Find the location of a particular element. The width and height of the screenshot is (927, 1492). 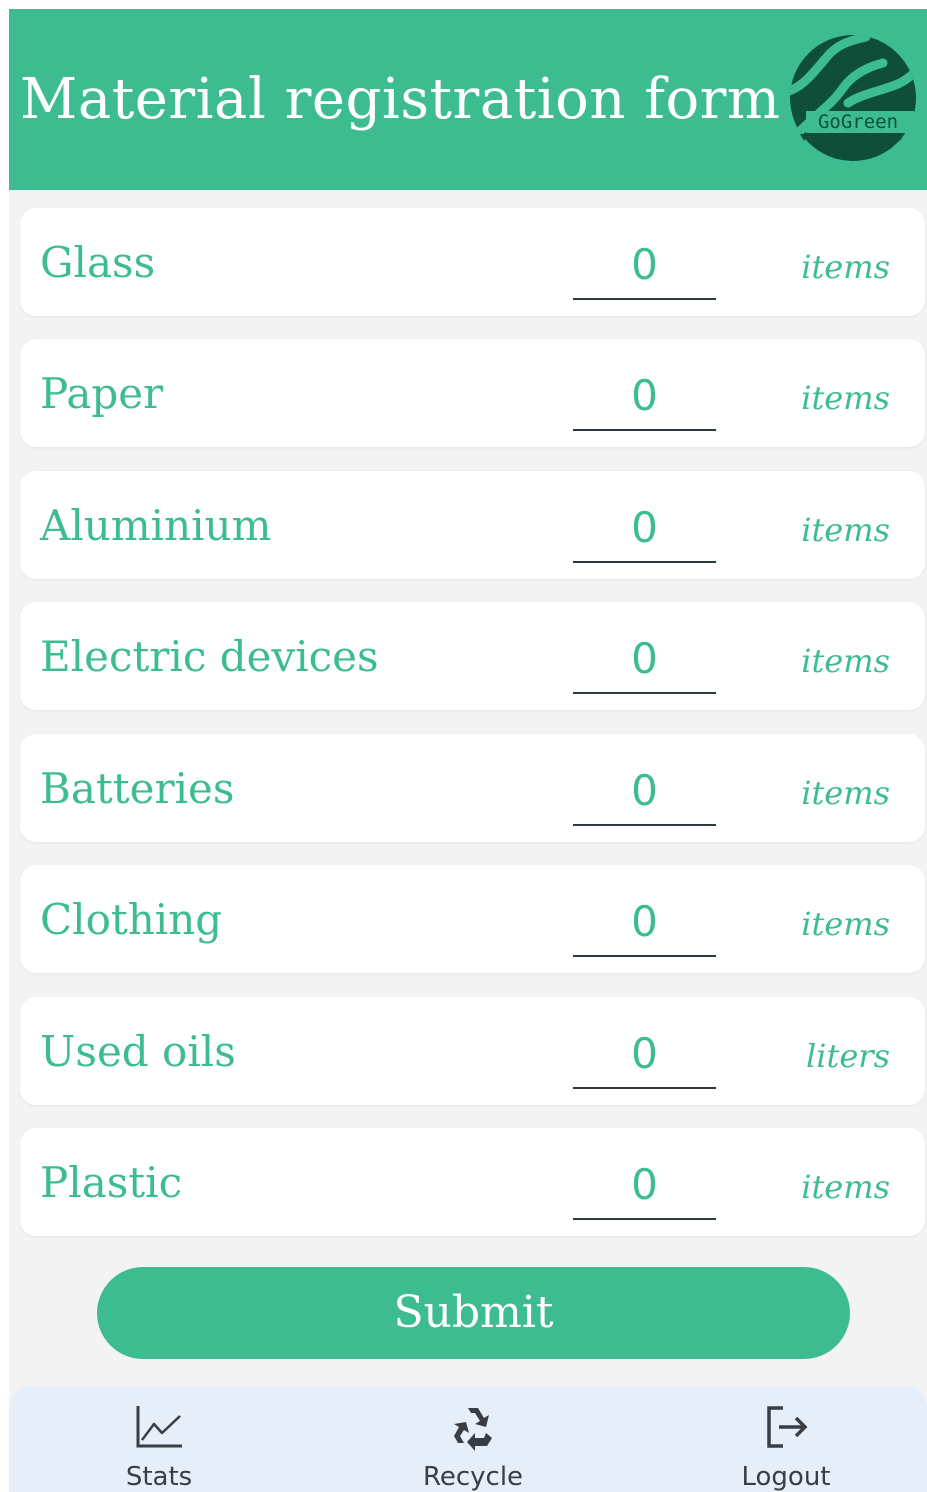

nav-item-stats: Stats is located at coordinates (159, 1439).